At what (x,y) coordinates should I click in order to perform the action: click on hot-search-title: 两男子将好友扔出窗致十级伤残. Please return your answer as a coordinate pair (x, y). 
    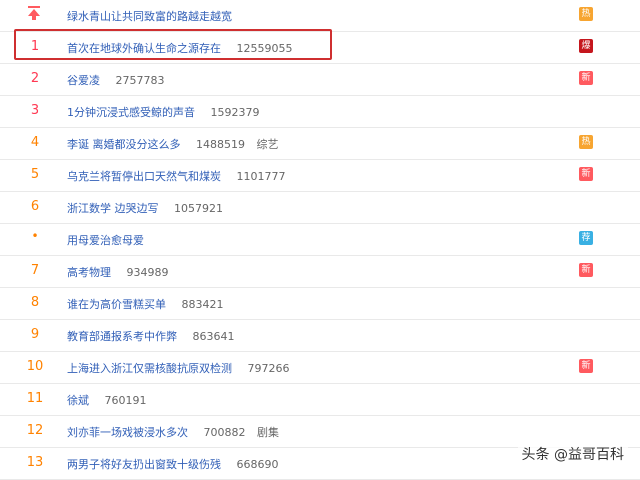
    Looking at the image, I should click on (144, 464).